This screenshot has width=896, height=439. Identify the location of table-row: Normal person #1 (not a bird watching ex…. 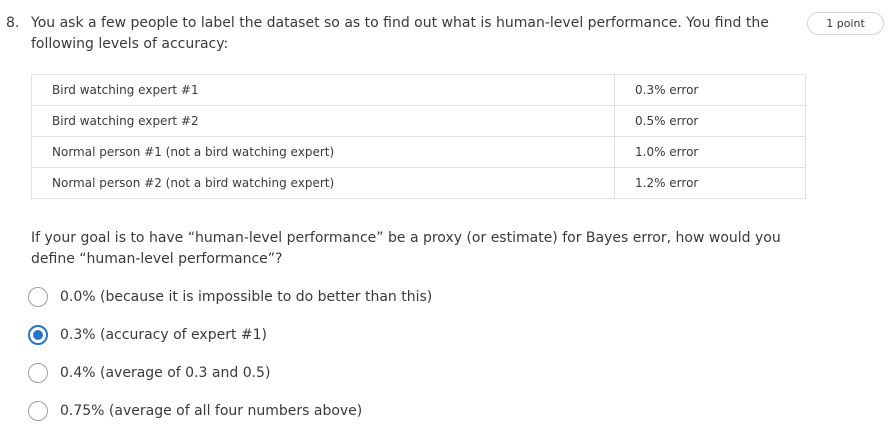
(418, 152).